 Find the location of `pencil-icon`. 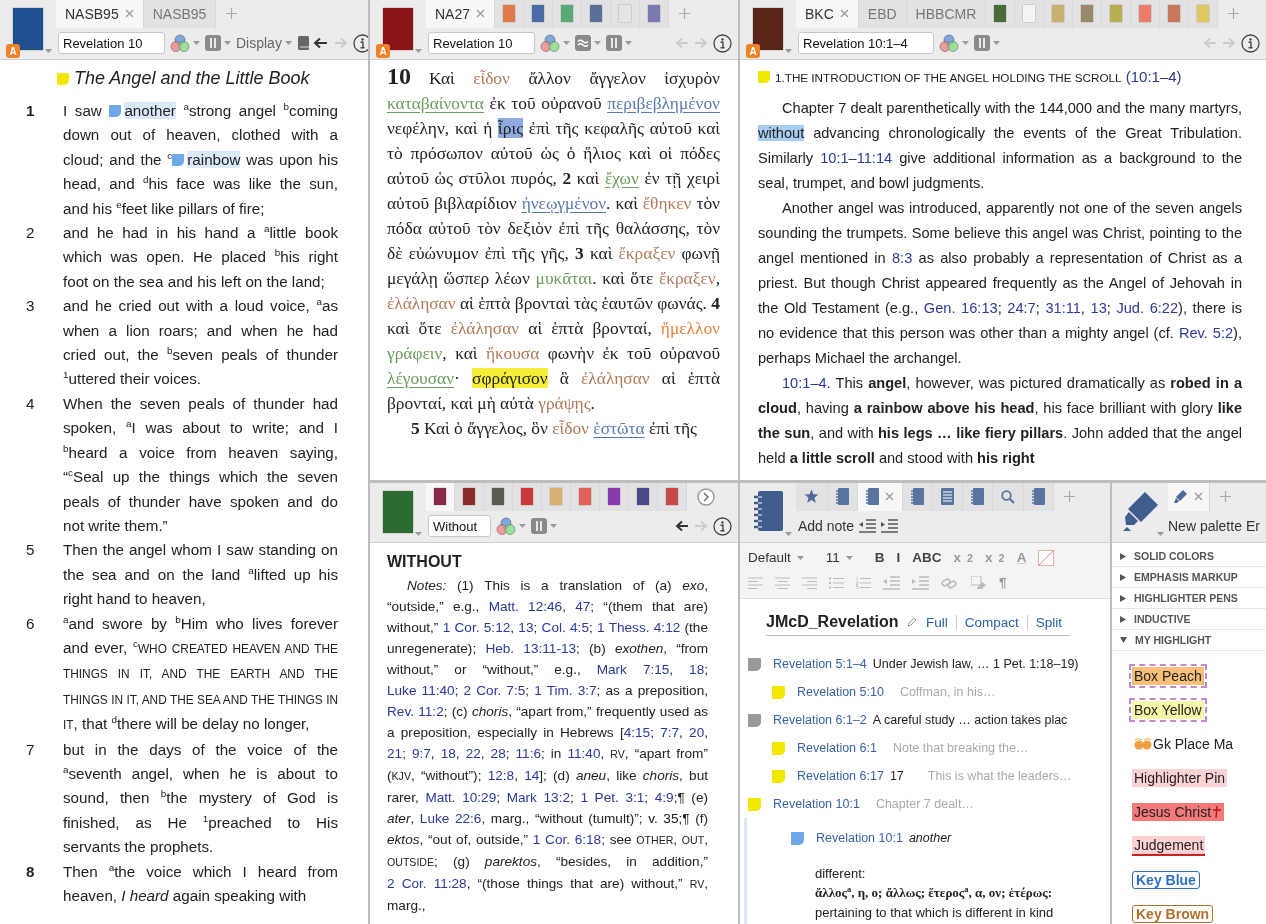

pencil-icon is located at coordinates (911, 622).